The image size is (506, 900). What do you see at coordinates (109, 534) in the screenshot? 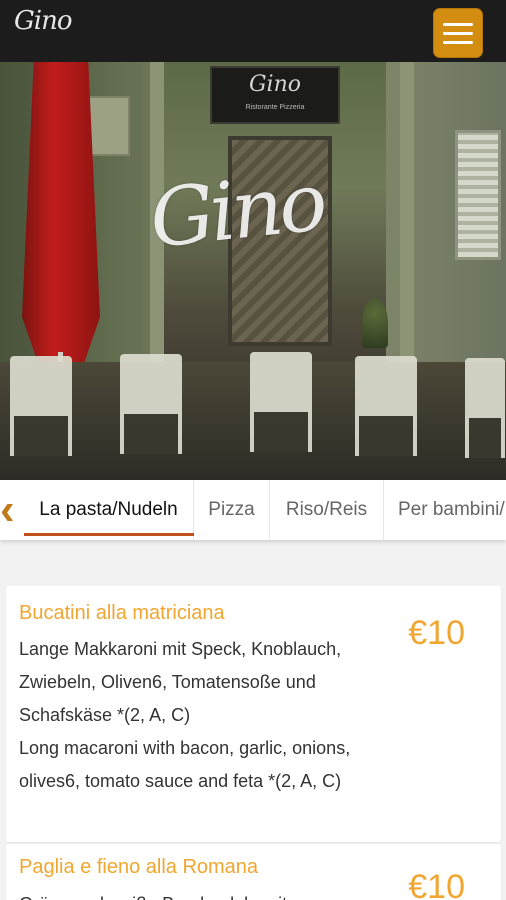
I see `active-tab-indicator` at bounding box center [109, 534].